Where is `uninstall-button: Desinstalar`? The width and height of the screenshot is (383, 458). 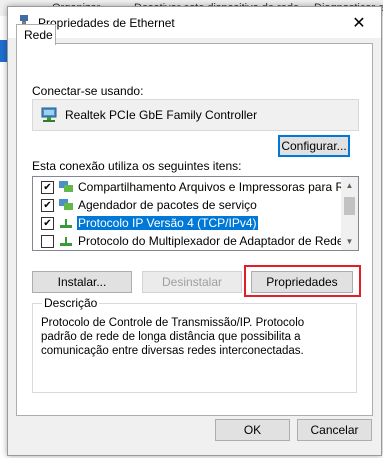 uninstall-button: Desinstalar is located at coordinates (192, 282).